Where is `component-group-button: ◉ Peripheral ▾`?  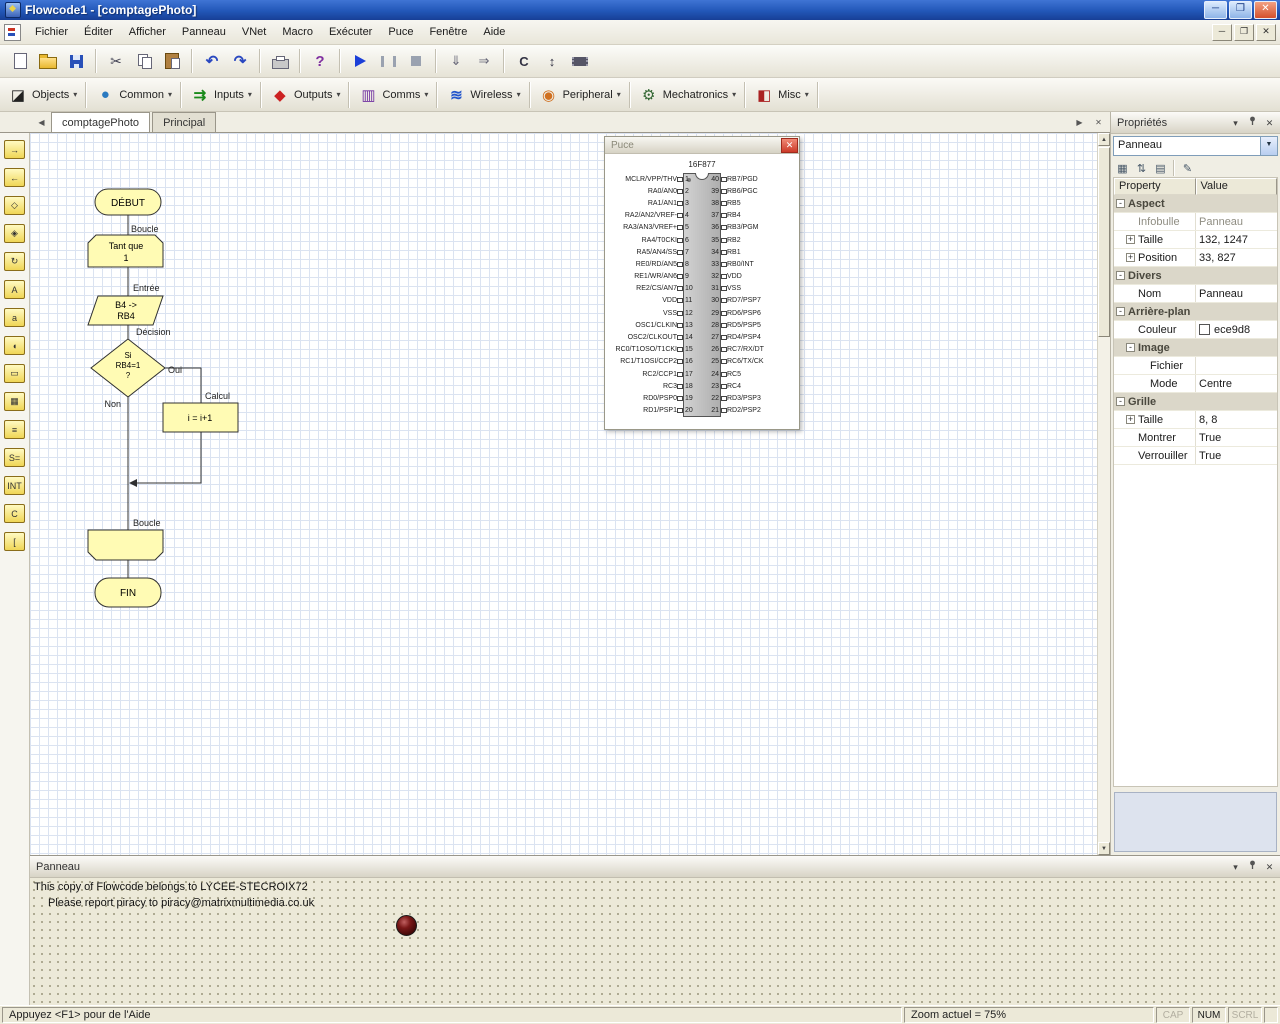
component-group-button: ◉ Peripheral ▾ is located at coordinates (580, 95).